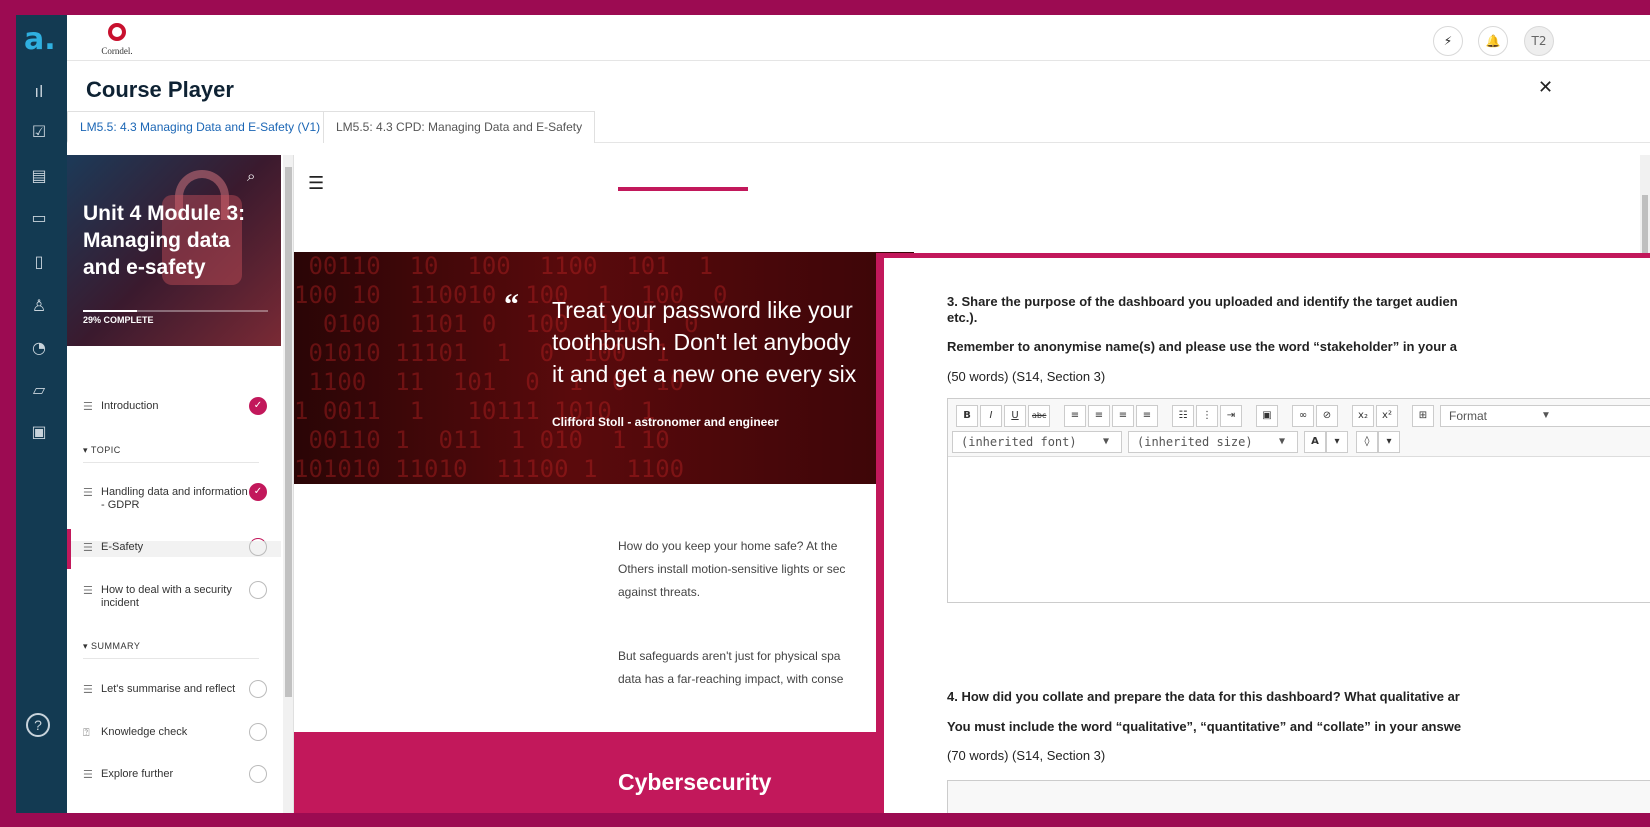  What do you see at coordinates (1075, 416) in the screenshot?
I see `align-left-icon: ≡` at bounding box center [1075, 416].